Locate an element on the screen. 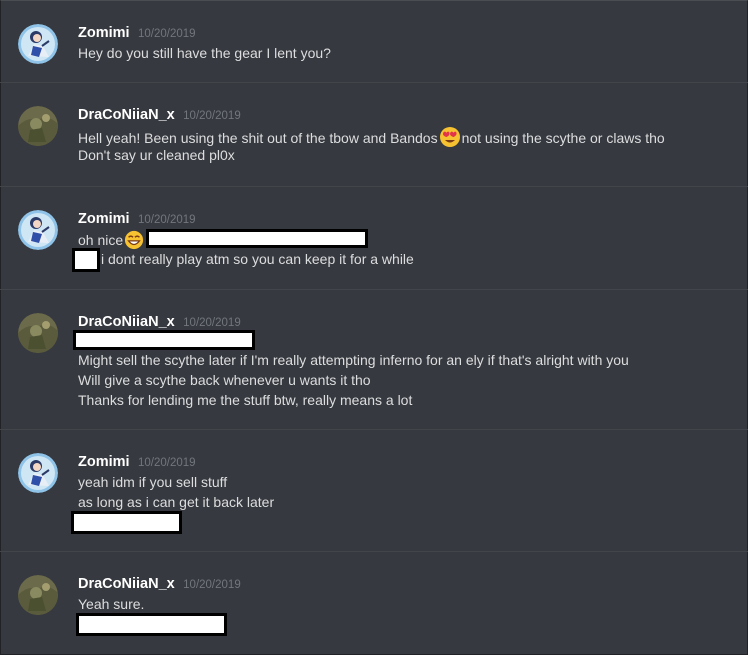 The height and width of the screenshot is (655, 748). message-text: Yeah sure. is located at coordinates (111, 604).